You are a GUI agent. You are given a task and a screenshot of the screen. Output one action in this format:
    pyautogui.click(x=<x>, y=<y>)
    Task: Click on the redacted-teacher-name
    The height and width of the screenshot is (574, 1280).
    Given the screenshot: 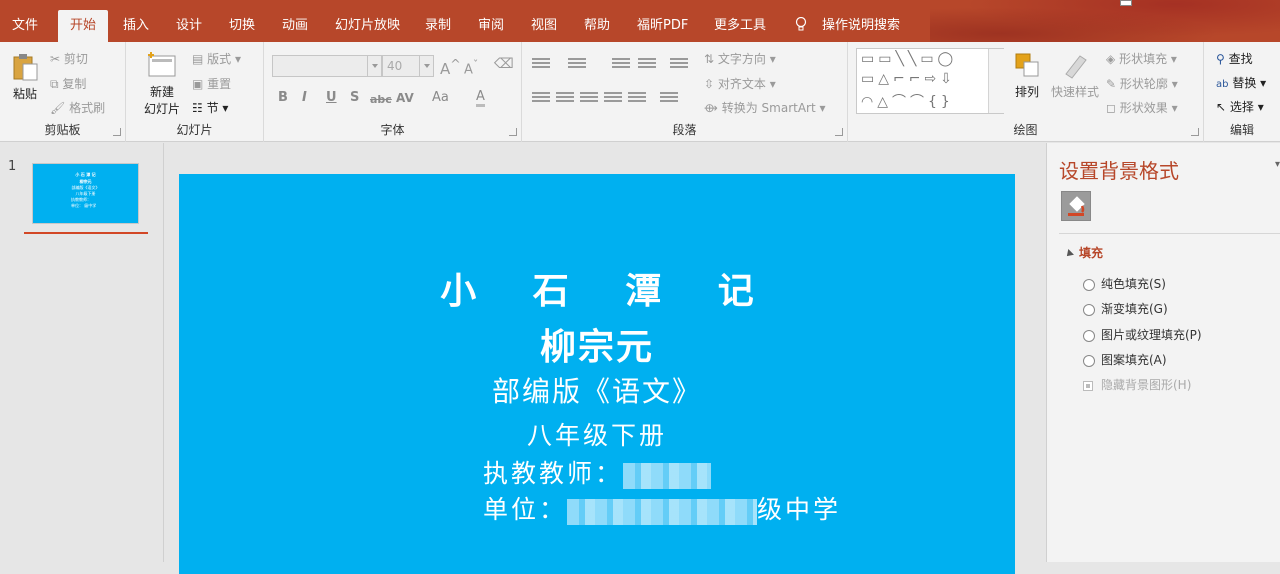 What is the action you would take?
    pyautogui.click(x=667, y=475)
    